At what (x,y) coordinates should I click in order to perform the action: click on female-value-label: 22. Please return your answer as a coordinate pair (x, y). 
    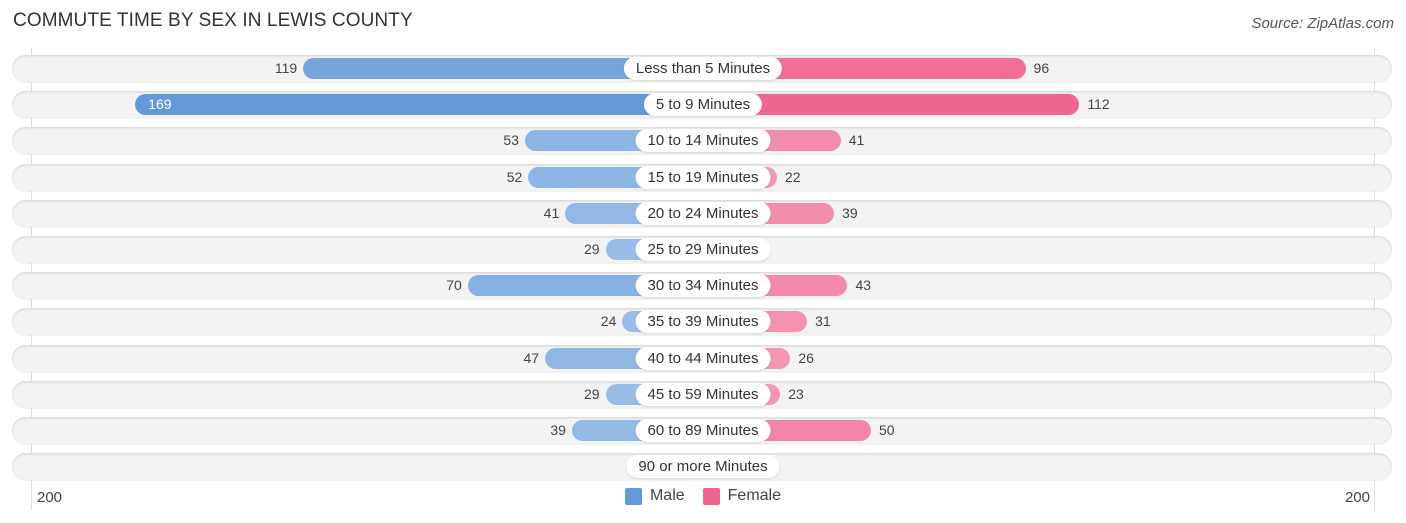
    Looking at the image, I should click on (792, 176).